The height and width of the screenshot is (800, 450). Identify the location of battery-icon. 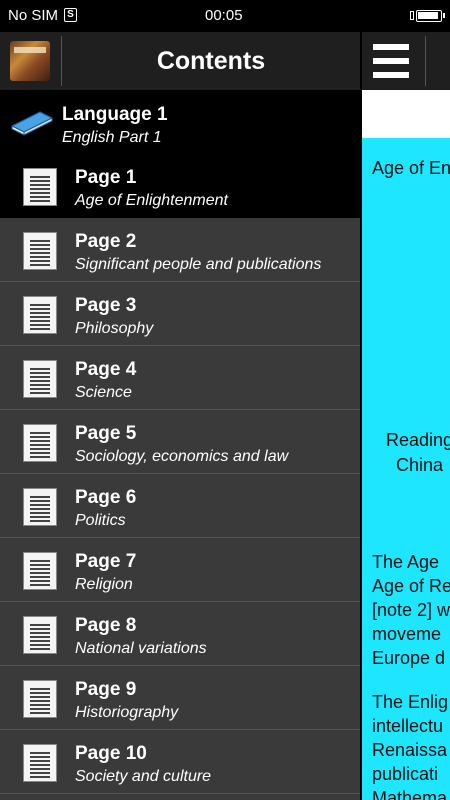
(430, 16).